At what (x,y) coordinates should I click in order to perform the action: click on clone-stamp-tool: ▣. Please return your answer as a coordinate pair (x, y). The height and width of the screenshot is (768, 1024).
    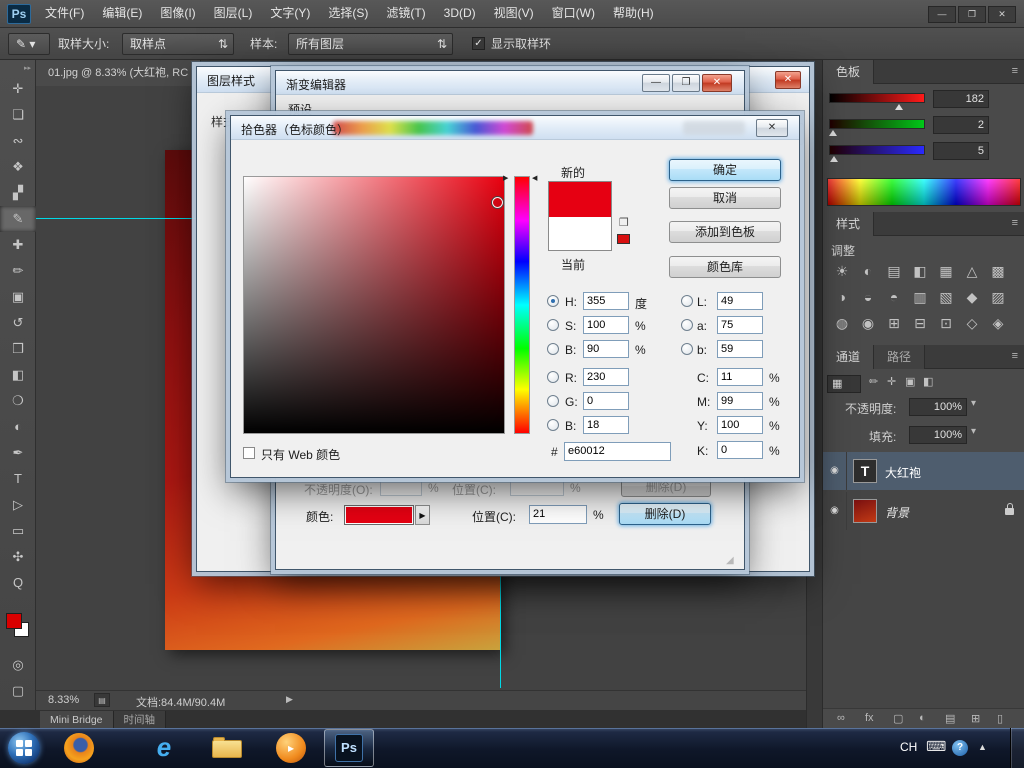
    Looking at the image, I should click on (18, 297).